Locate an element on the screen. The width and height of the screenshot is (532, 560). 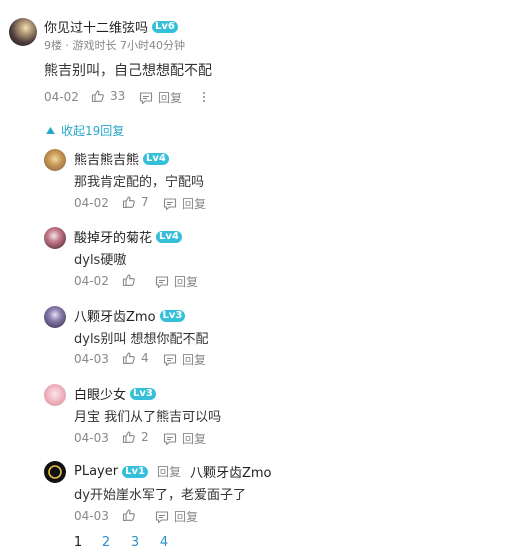
list-item: 酸掉牙的菊花 Lv4 dyls硬嗷 04-02 回复 is located at coordinates (266, 260).